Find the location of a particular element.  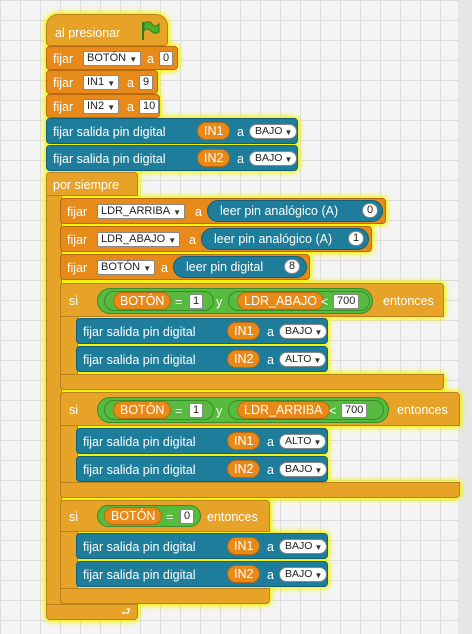

pin-input: 8 is located at coordinates (292, 266).